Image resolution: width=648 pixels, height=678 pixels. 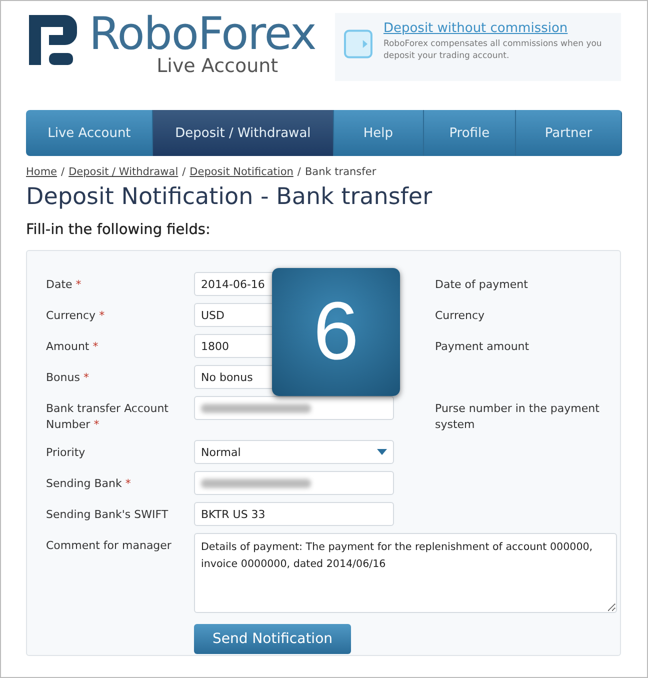 What do you see at coordinates (405, 573) in the screenshot?
I see `comment-field: Details of payment: The payment for the replenishment of account 000000, invoice 0000000, dated 2014/06/16` at bounding box center [405, 573].